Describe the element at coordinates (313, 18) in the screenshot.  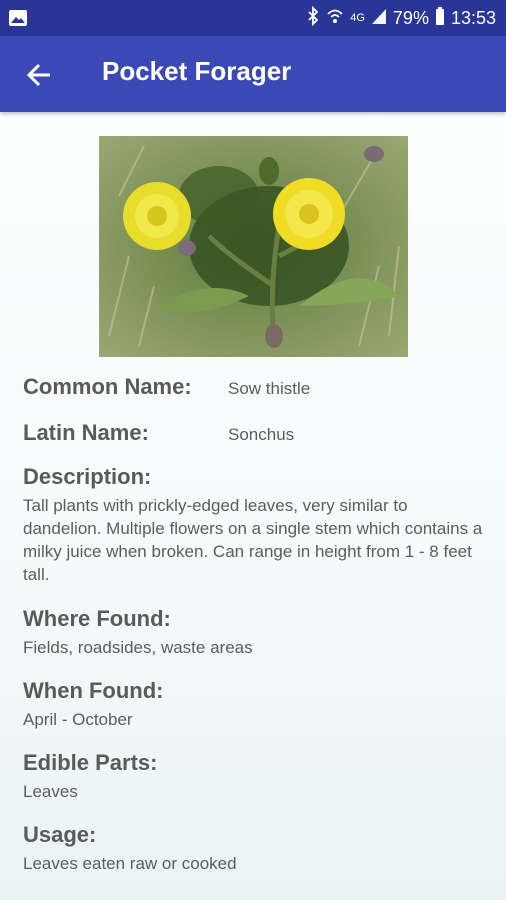
I see `bluetooth-icon` at that location.